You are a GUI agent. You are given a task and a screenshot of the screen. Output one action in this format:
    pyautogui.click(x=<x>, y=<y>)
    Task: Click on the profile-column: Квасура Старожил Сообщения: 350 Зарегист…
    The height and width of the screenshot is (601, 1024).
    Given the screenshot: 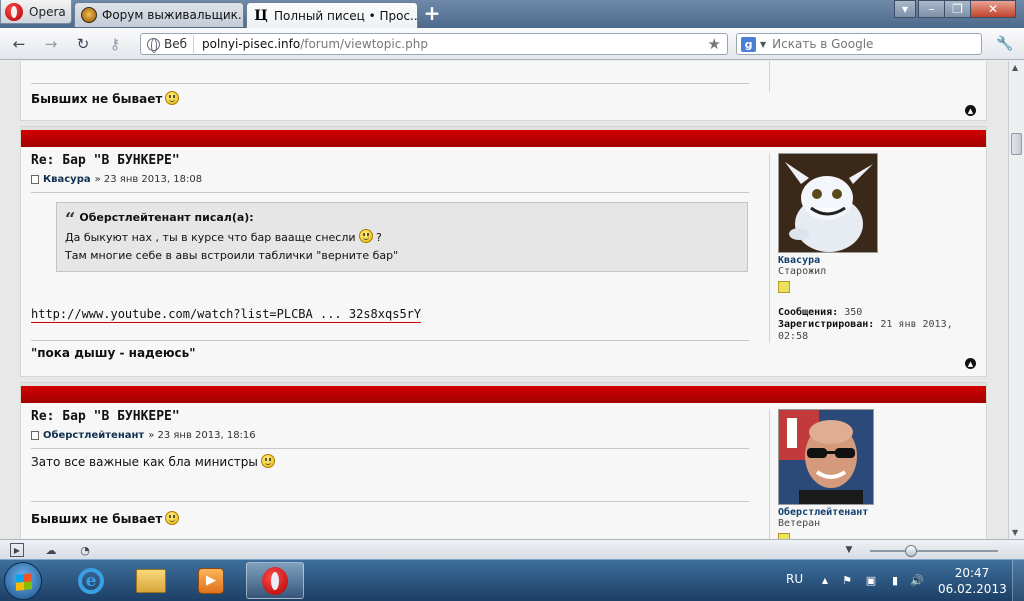 What is the action you would take?
    pyautogui.click(x=874, y=248)
    